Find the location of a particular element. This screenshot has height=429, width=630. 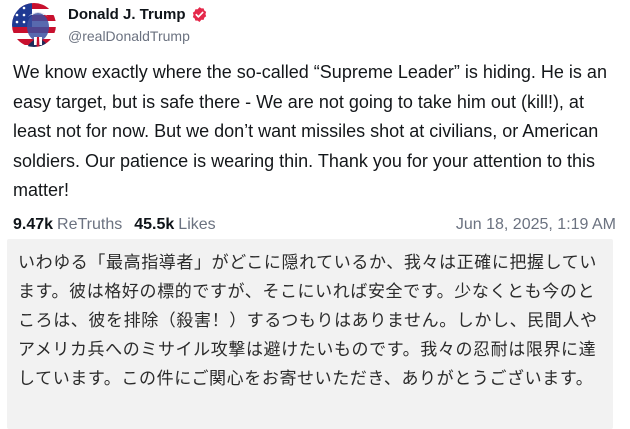

author-info: Donald J. Trump @realDonaldTrump is located at coordinates (138, 25).